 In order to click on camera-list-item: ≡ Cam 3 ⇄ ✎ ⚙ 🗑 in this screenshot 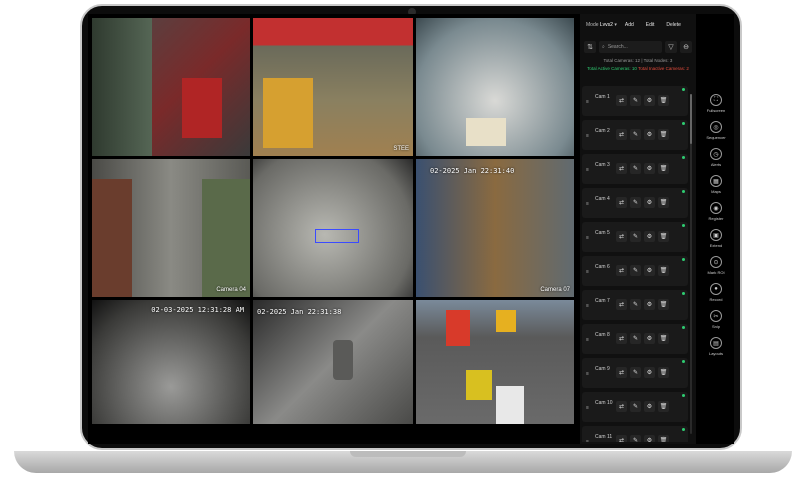, I will do `click(635, 169)`.